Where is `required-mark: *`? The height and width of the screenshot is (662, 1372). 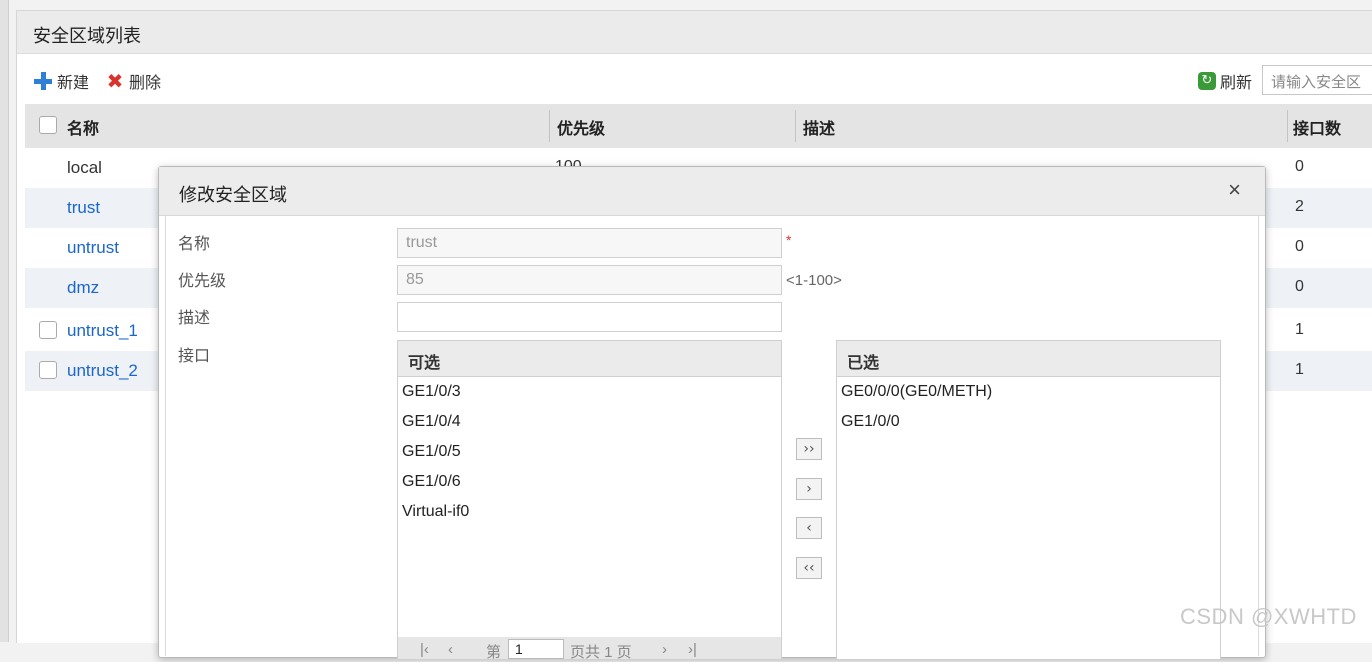 required-mark: * is located at coordinates (789, 240).